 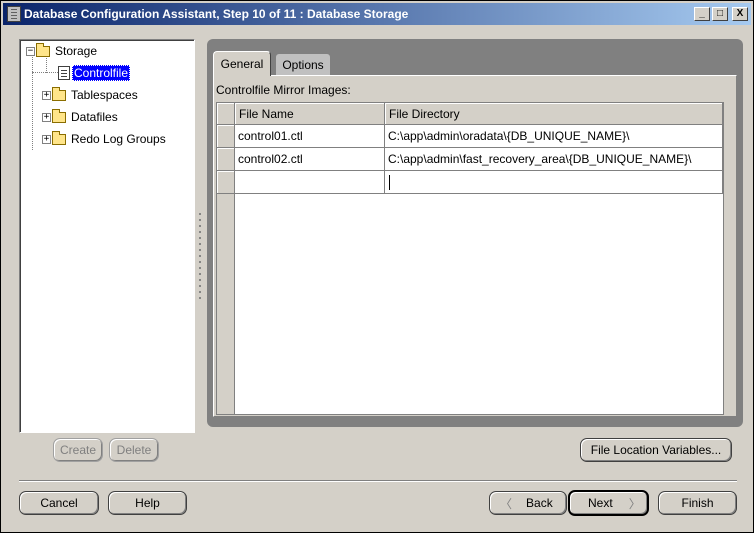 What do you see at coordinates (104, 95) in the screenshot?
I see `tree-label: Tablespaces` at bounding box center [104, 95].